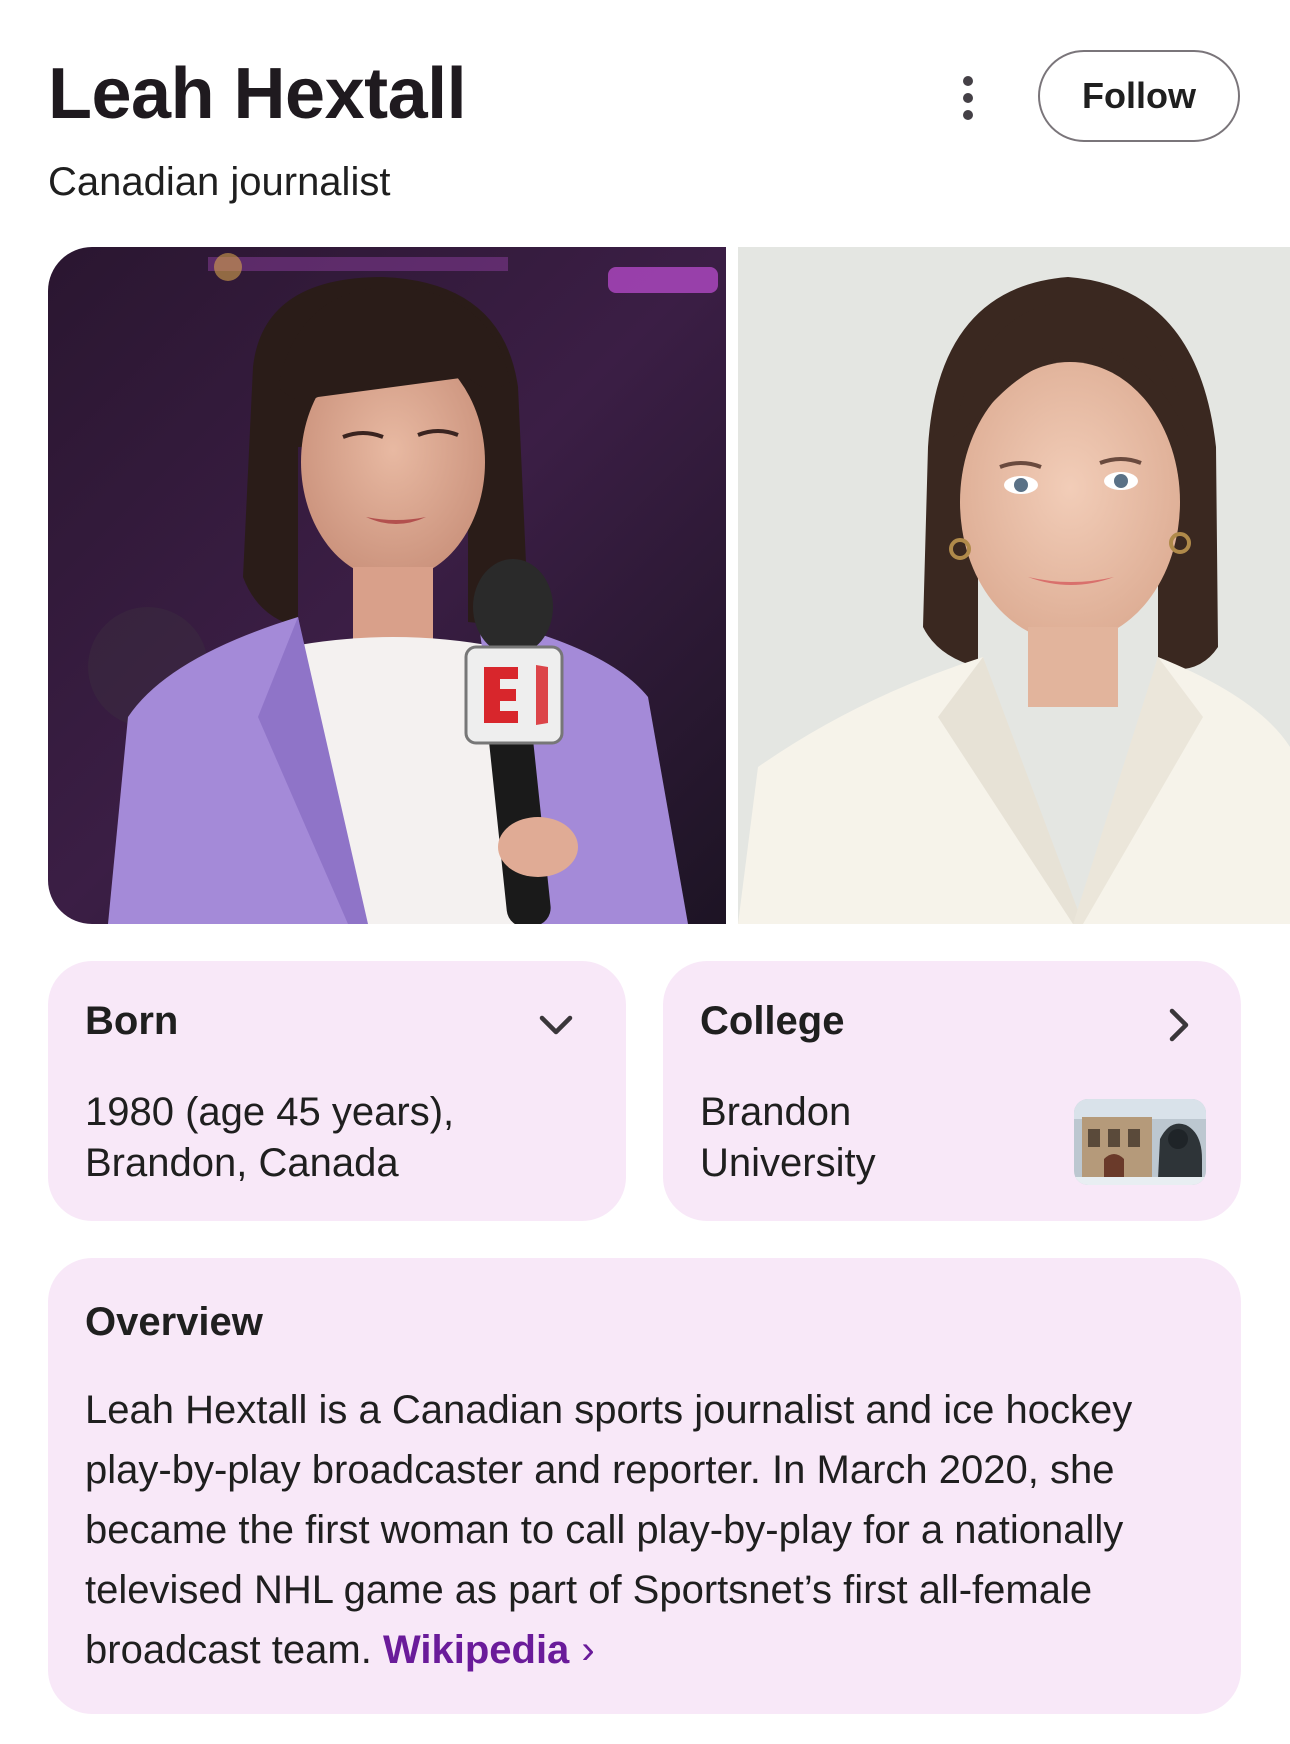 This screenshot has height=1744, width=1290. Describe the element at coordinates (270, 1137) in the screenshot. I see `born-value: 1980 (age 45 years), Brandon, Canada` at that location.